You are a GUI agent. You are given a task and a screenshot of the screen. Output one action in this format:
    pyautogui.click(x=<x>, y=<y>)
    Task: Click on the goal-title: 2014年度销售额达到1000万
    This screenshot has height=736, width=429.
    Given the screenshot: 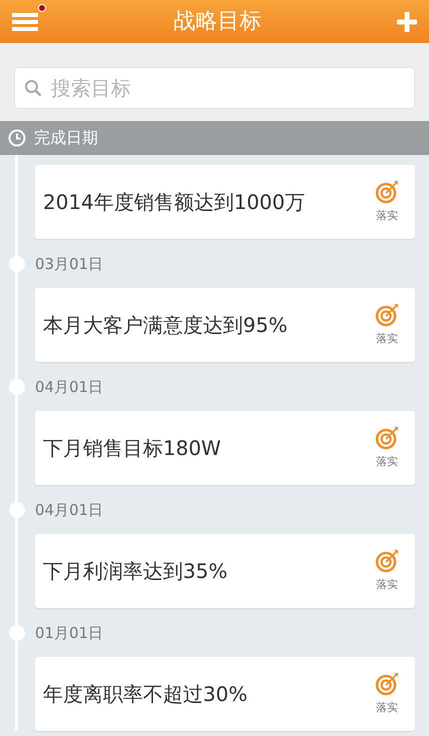 What is the action you would take?
    pyautogui.click(x=174, y=202)
    